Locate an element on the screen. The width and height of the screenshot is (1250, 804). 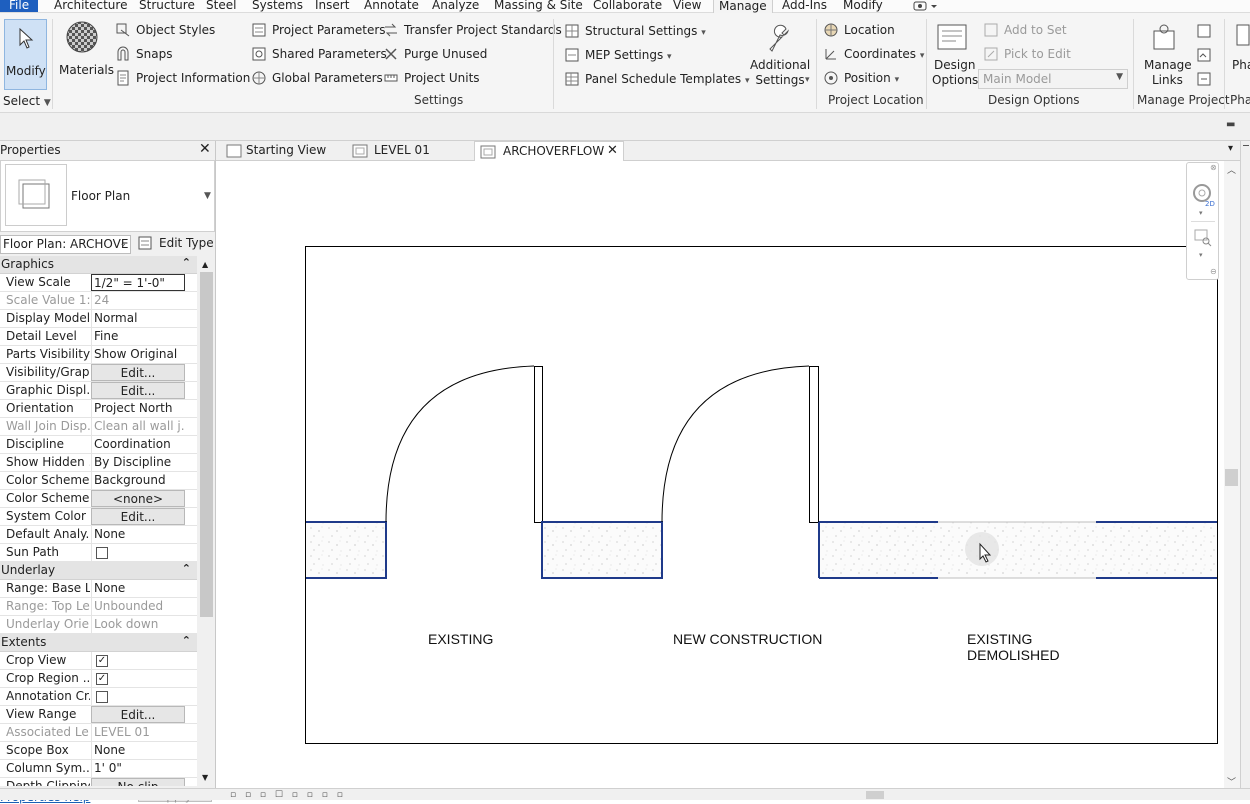
type-selector: Floor Plan ▼ is located at coordinates (107, 196).